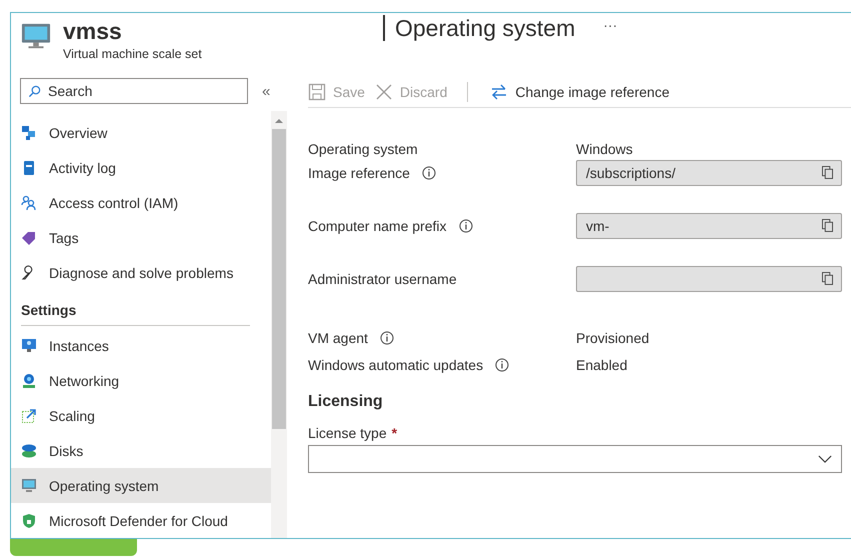 This screenshot has height=557, width=851. I want to click on tag-icon, so click(29, 238).